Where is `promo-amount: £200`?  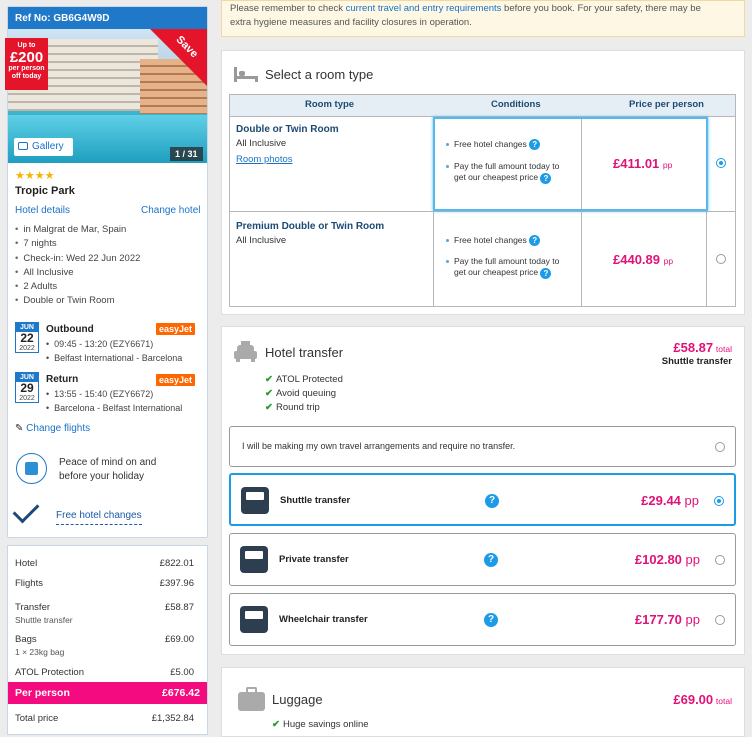
promo-amount: £200 is located at coordinates (26, 57).